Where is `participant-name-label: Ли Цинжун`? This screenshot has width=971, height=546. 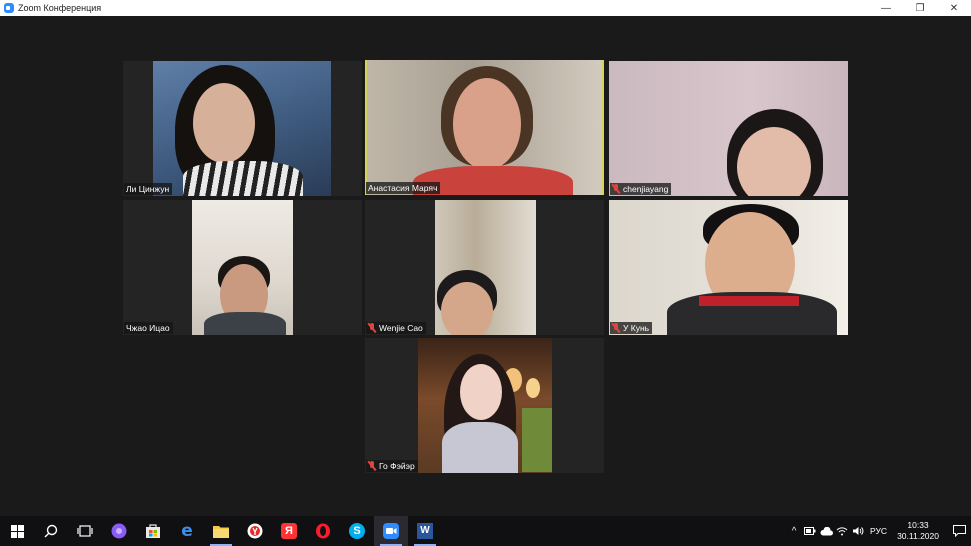
participant-name-label: Ли Цинжун is located at coordinates (148, 189).